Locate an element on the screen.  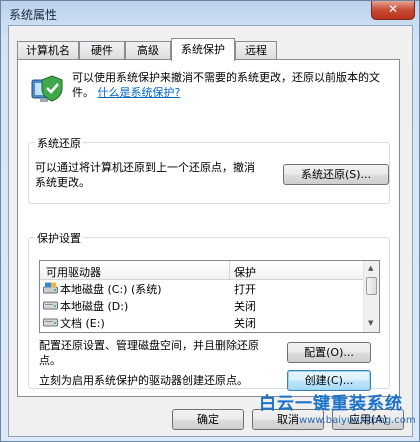
create-description: 立刻为启用系统保护的驱动器创建还原点。 is located at coordinates (143, 380).